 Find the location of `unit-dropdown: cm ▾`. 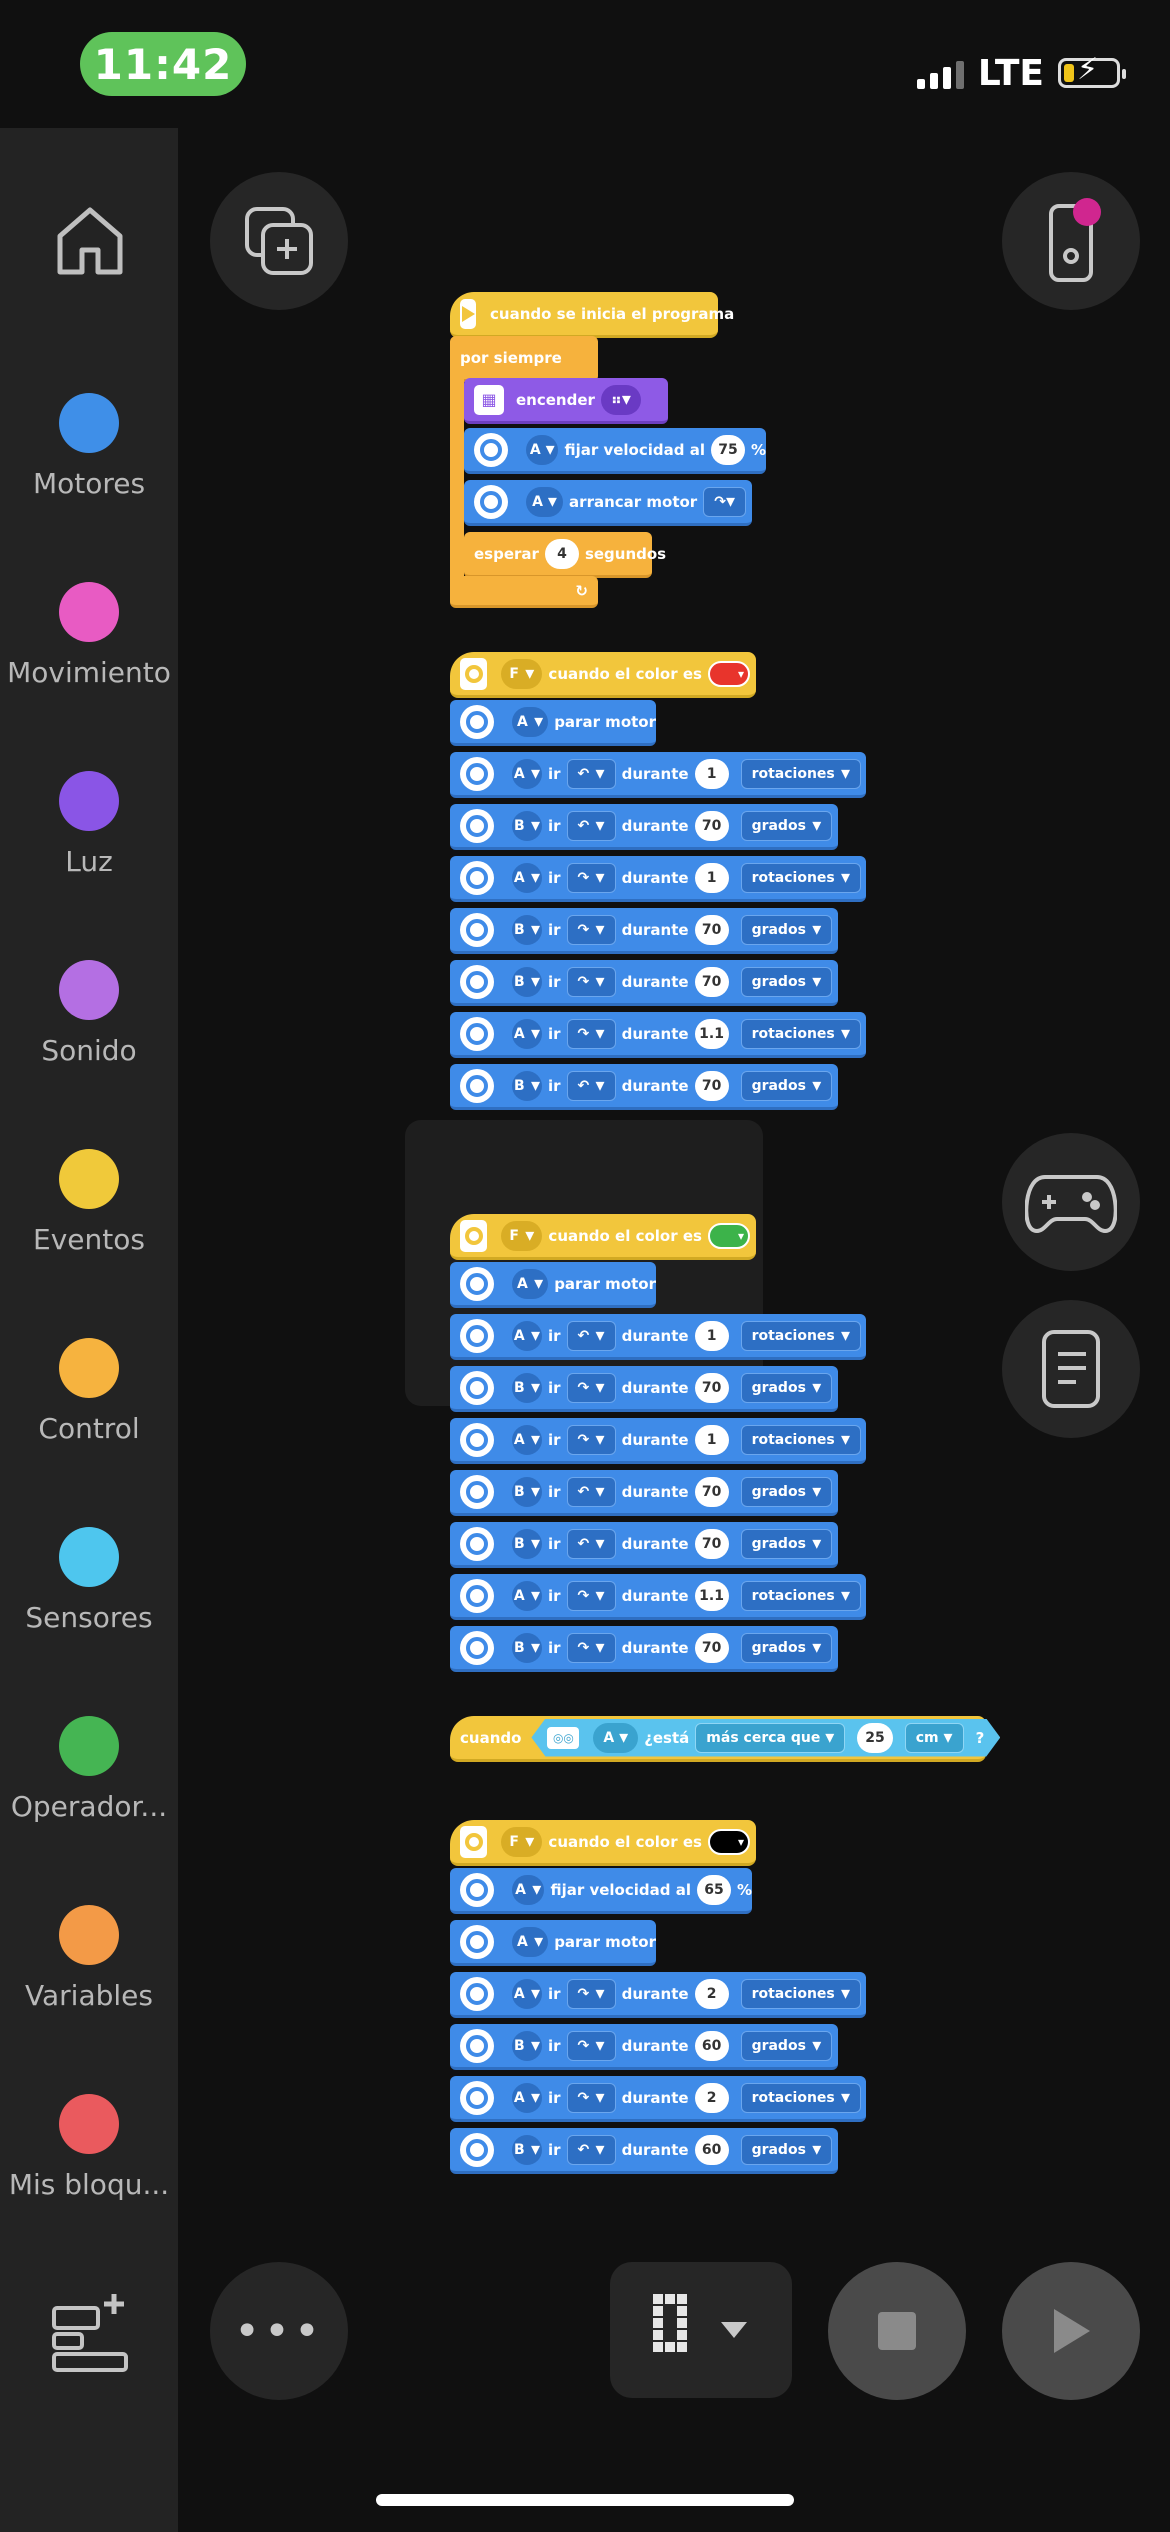

unit-dropdown: cm ▾ is located at coordinates (934, 1738).